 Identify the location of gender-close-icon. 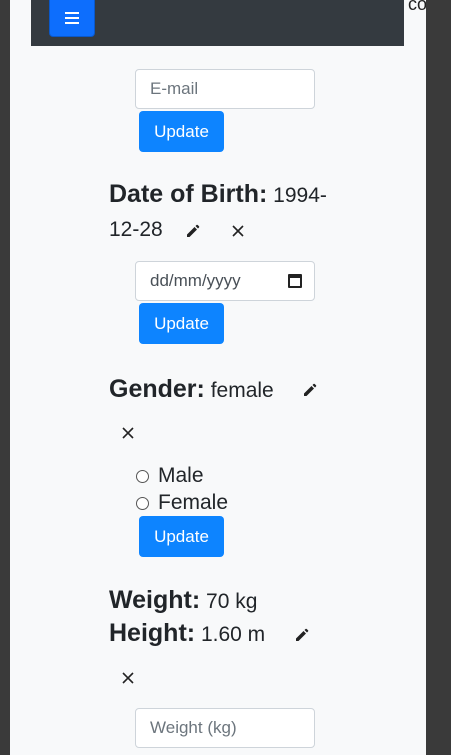
(128, 433).